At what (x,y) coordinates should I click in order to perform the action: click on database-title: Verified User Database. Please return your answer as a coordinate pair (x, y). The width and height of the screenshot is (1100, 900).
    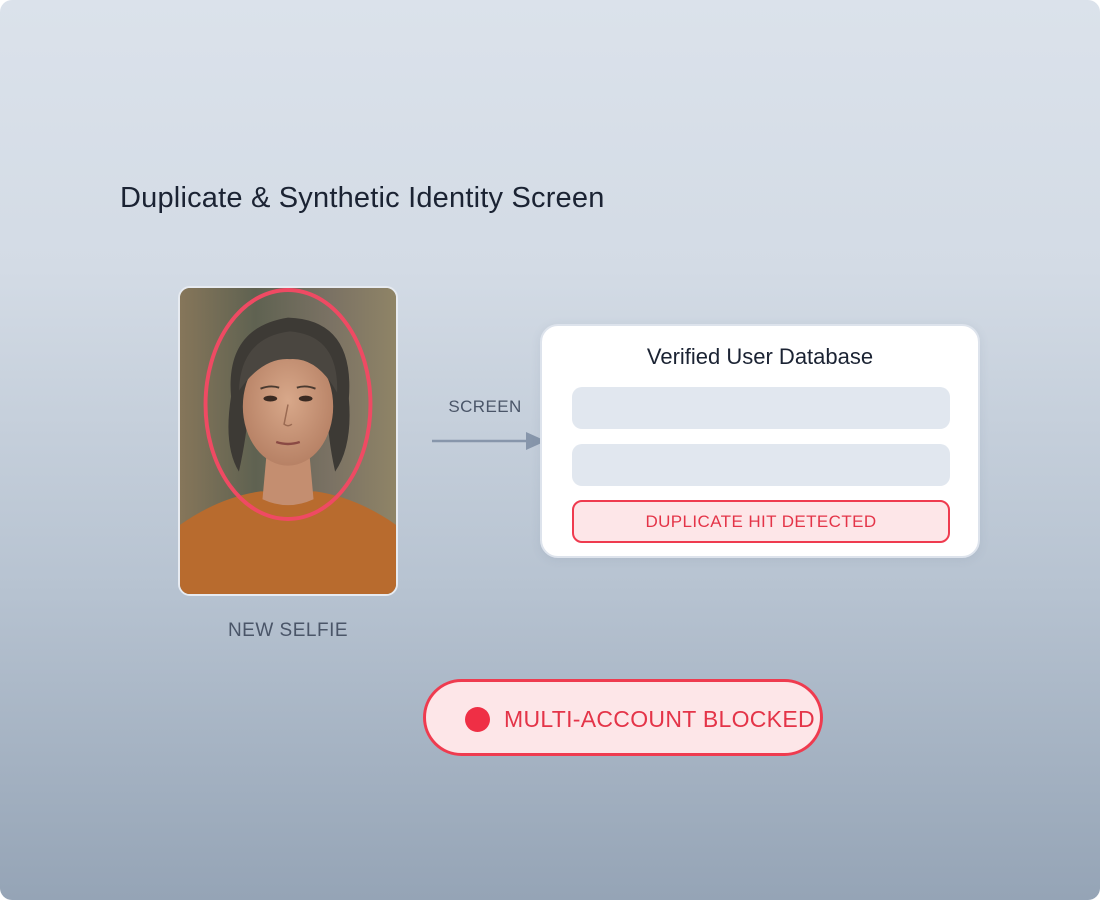
    Looking at the image, I should click on (760, 356).